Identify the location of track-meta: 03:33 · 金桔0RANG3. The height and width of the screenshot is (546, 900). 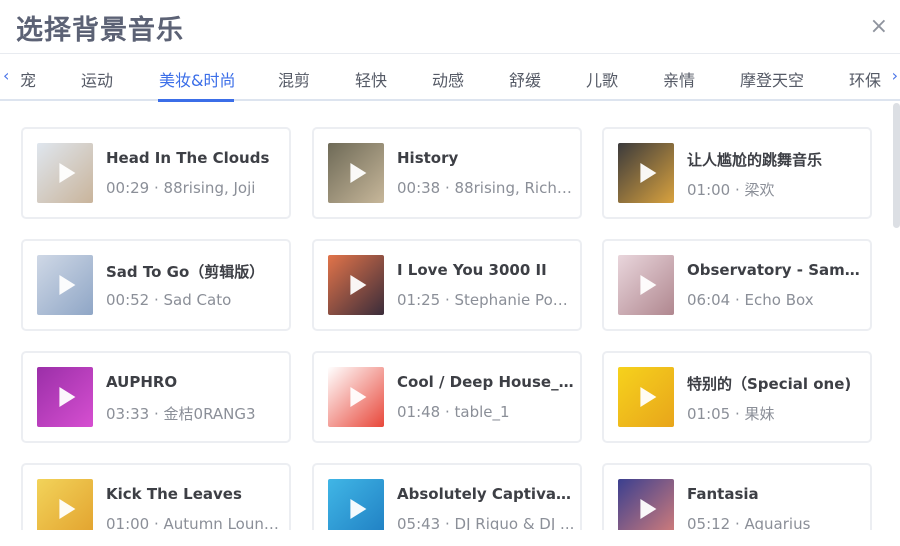
(181, 414).